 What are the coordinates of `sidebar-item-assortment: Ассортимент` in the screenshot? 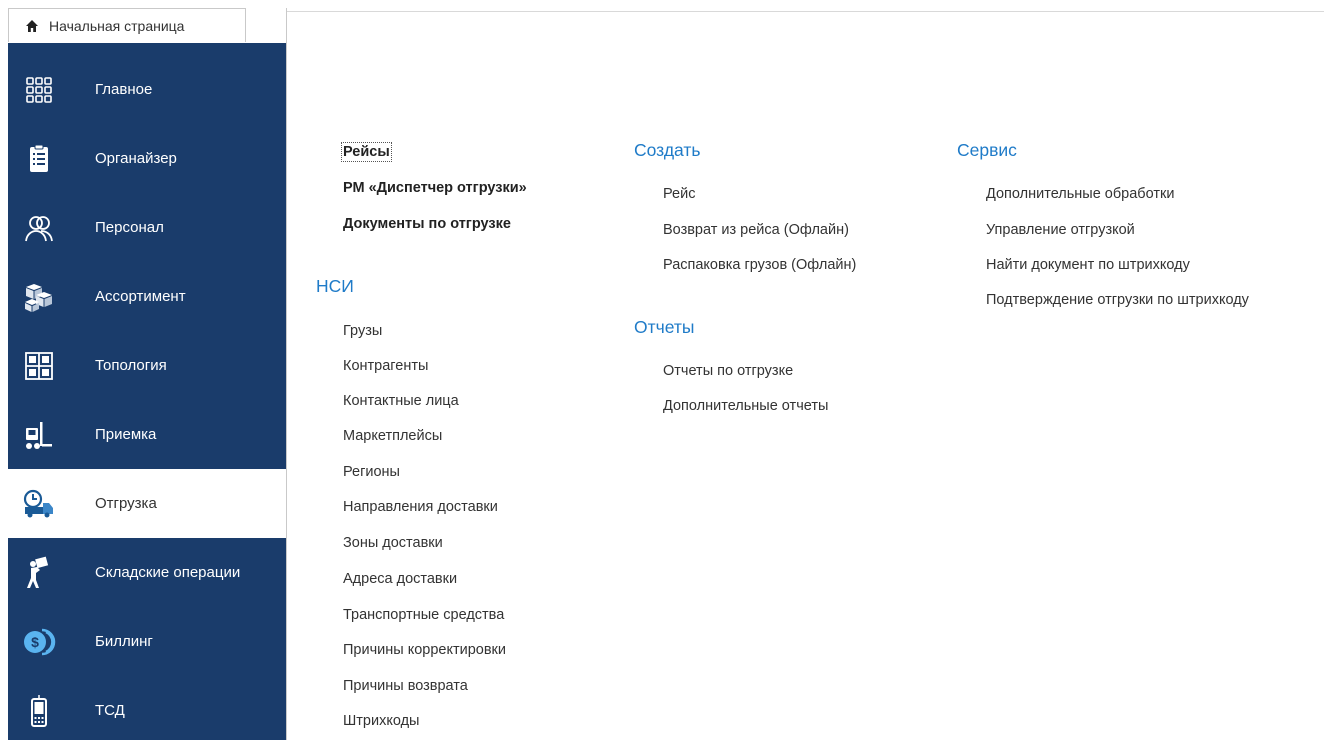 It's located at (147, 296).